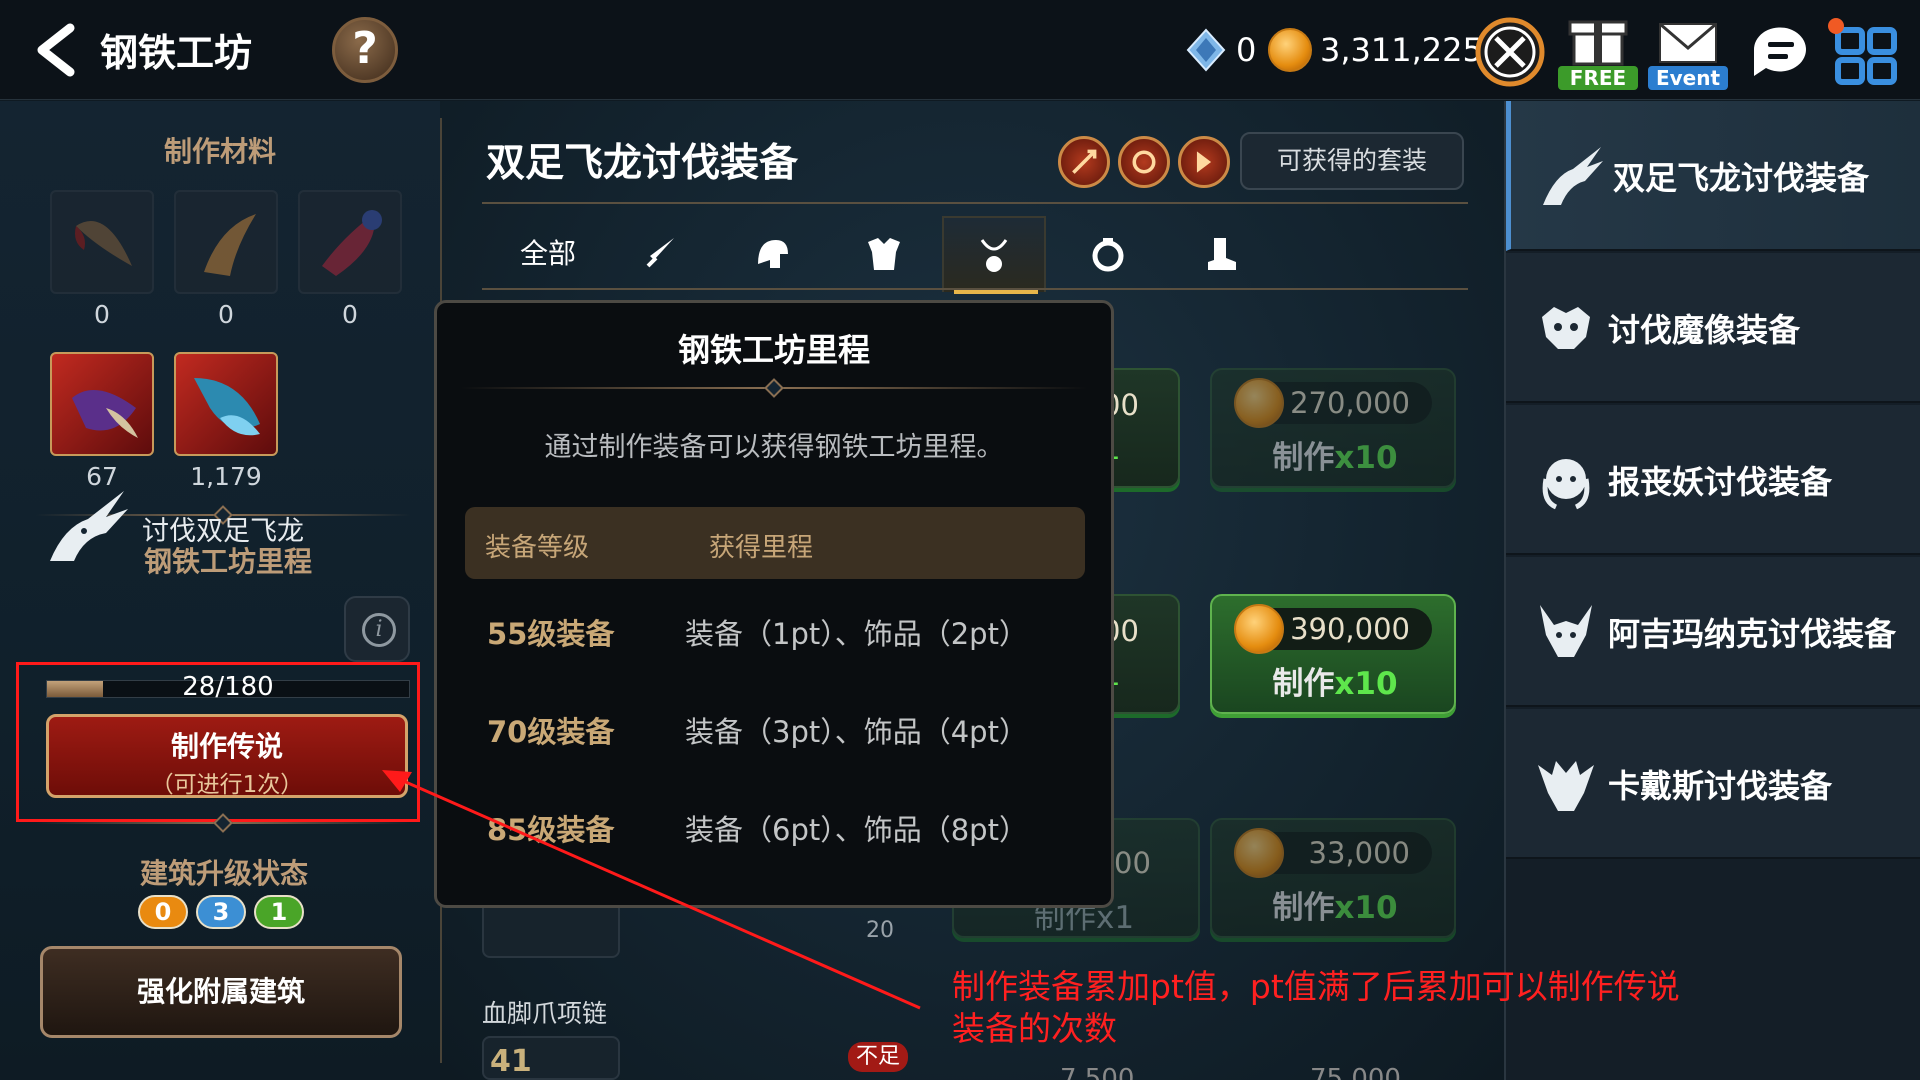 The image size is (1920, 1080). I want to click on annotation-text: 制作装备累加pt值，pt值满了后累加可以制作传说装备的次数, so click(1316, 1007).